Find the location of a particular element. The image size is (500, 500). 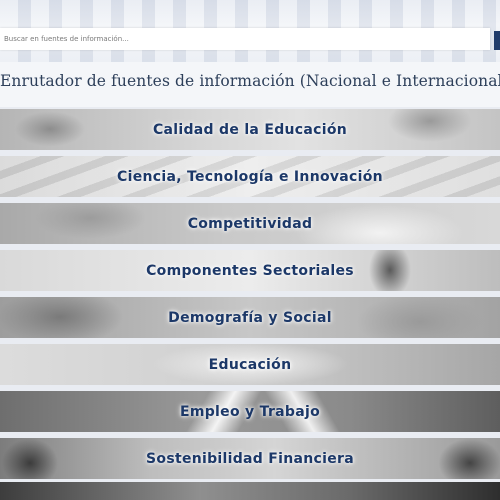

menu-item-label: Demografía y Social is located at coordinates (250, 317).